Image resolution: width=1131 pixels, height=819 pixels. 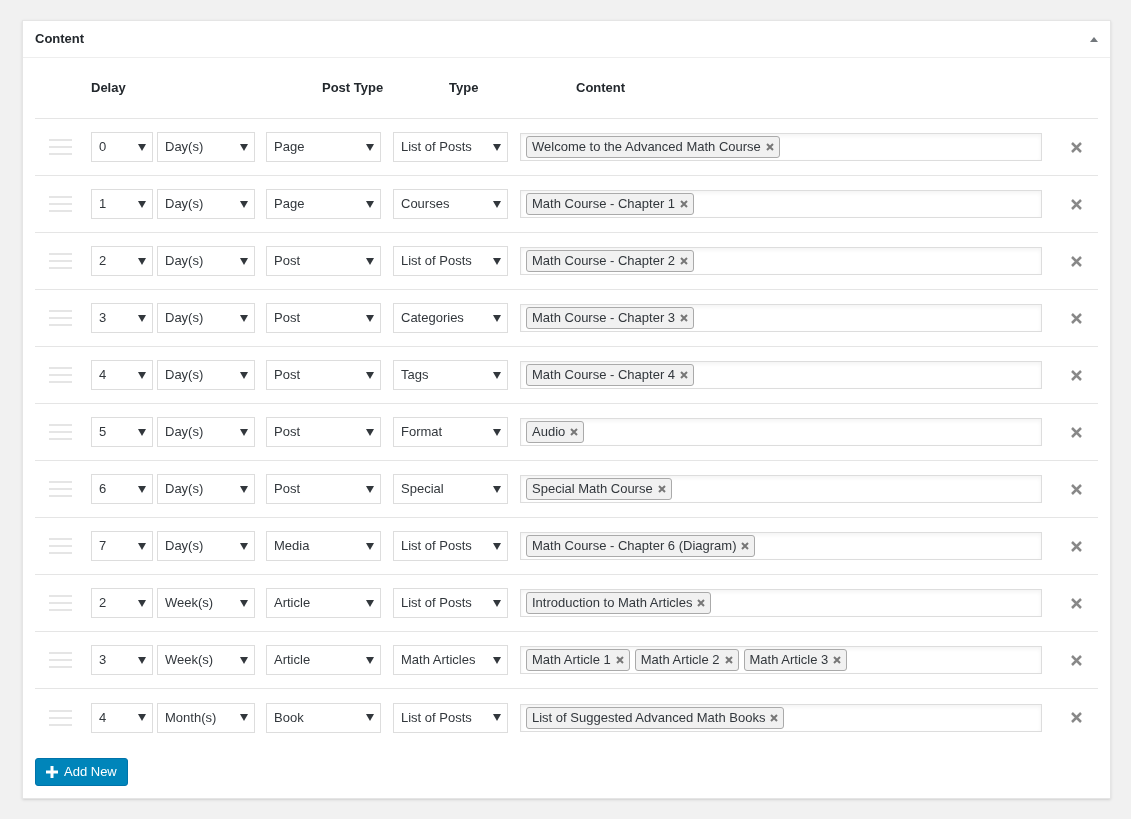 I want to click on content-field: Math Course - Chapter 4, so click(x=781, y=375).